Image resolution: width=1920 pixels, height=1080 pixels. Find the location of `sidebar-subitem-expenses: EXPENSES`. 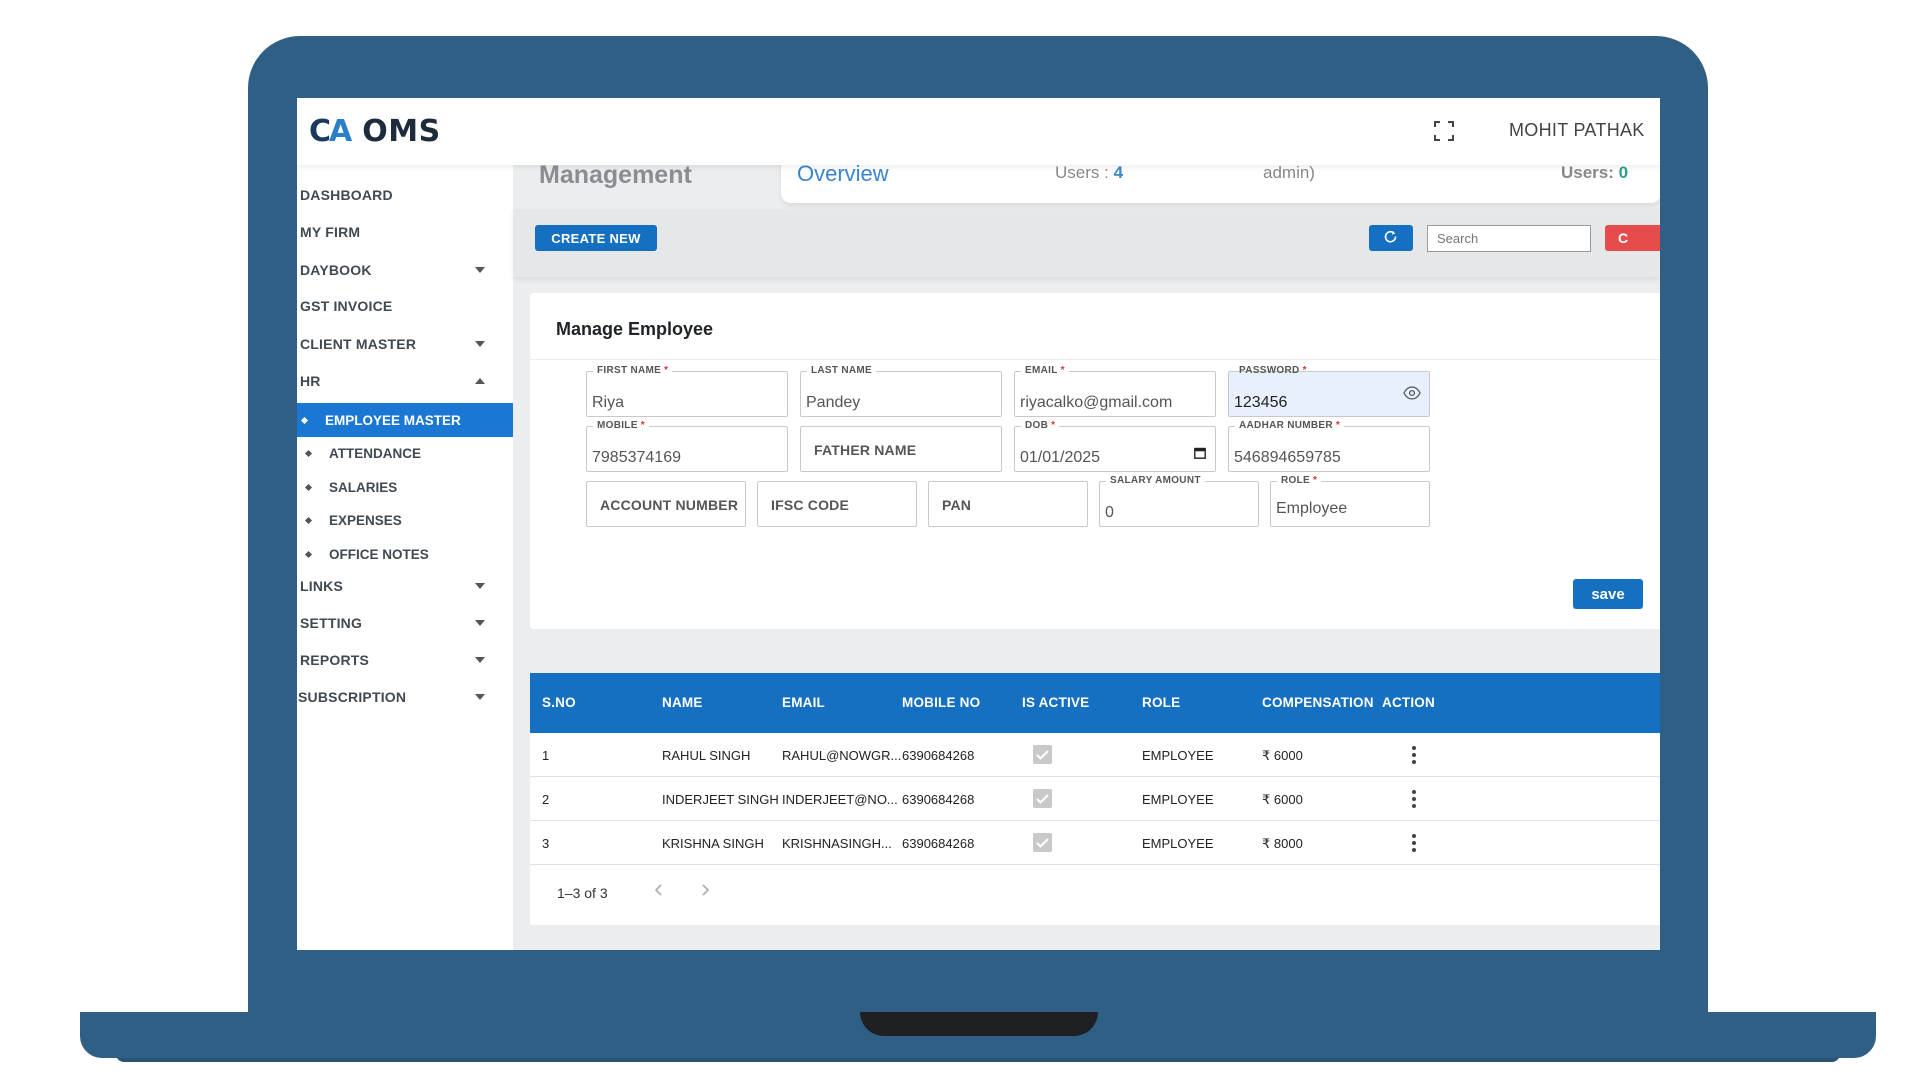

sidebar-subitem-expenses: EXPENSES is located at coordinates (405, 520).